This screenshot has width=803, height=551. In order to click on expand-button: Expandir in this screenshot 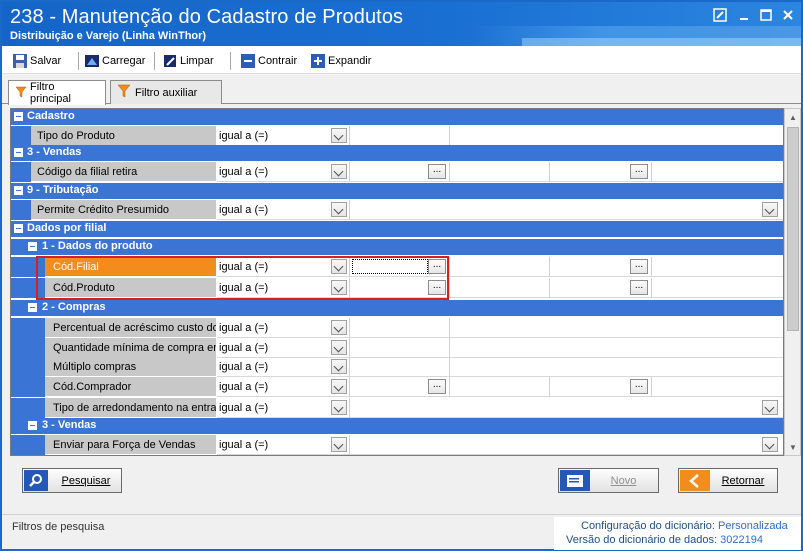, I will do `click(340, 61)`.